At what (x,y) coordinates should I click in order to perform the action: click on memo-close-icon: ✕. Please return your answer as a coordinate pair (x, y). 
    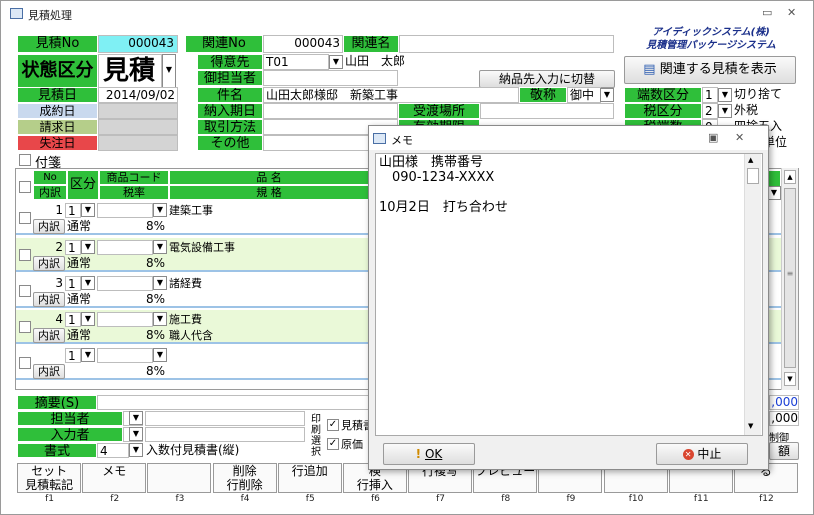
    Looking at the image, I should click on (739, 137).